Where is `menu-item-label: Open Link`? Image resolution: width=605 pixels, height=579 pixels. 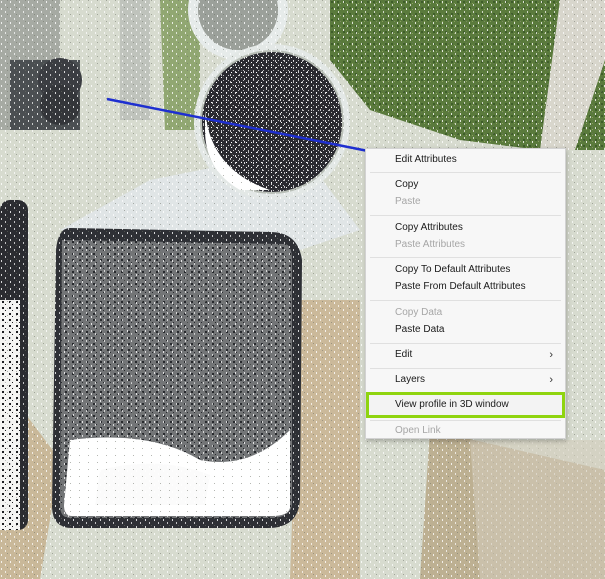
menu-item-label: Open Link is located at coordinates (418, 430).